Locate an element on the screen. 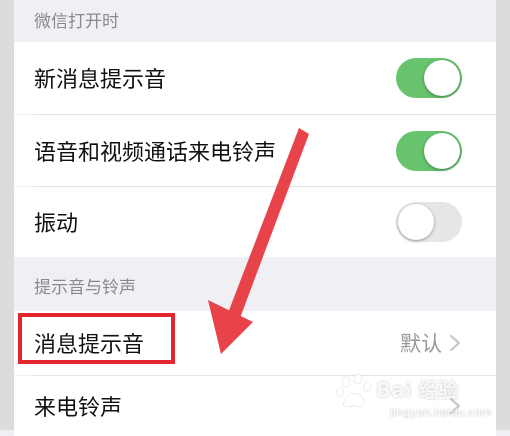  new-message-sound-toggle is located at coordinates (429, 78).